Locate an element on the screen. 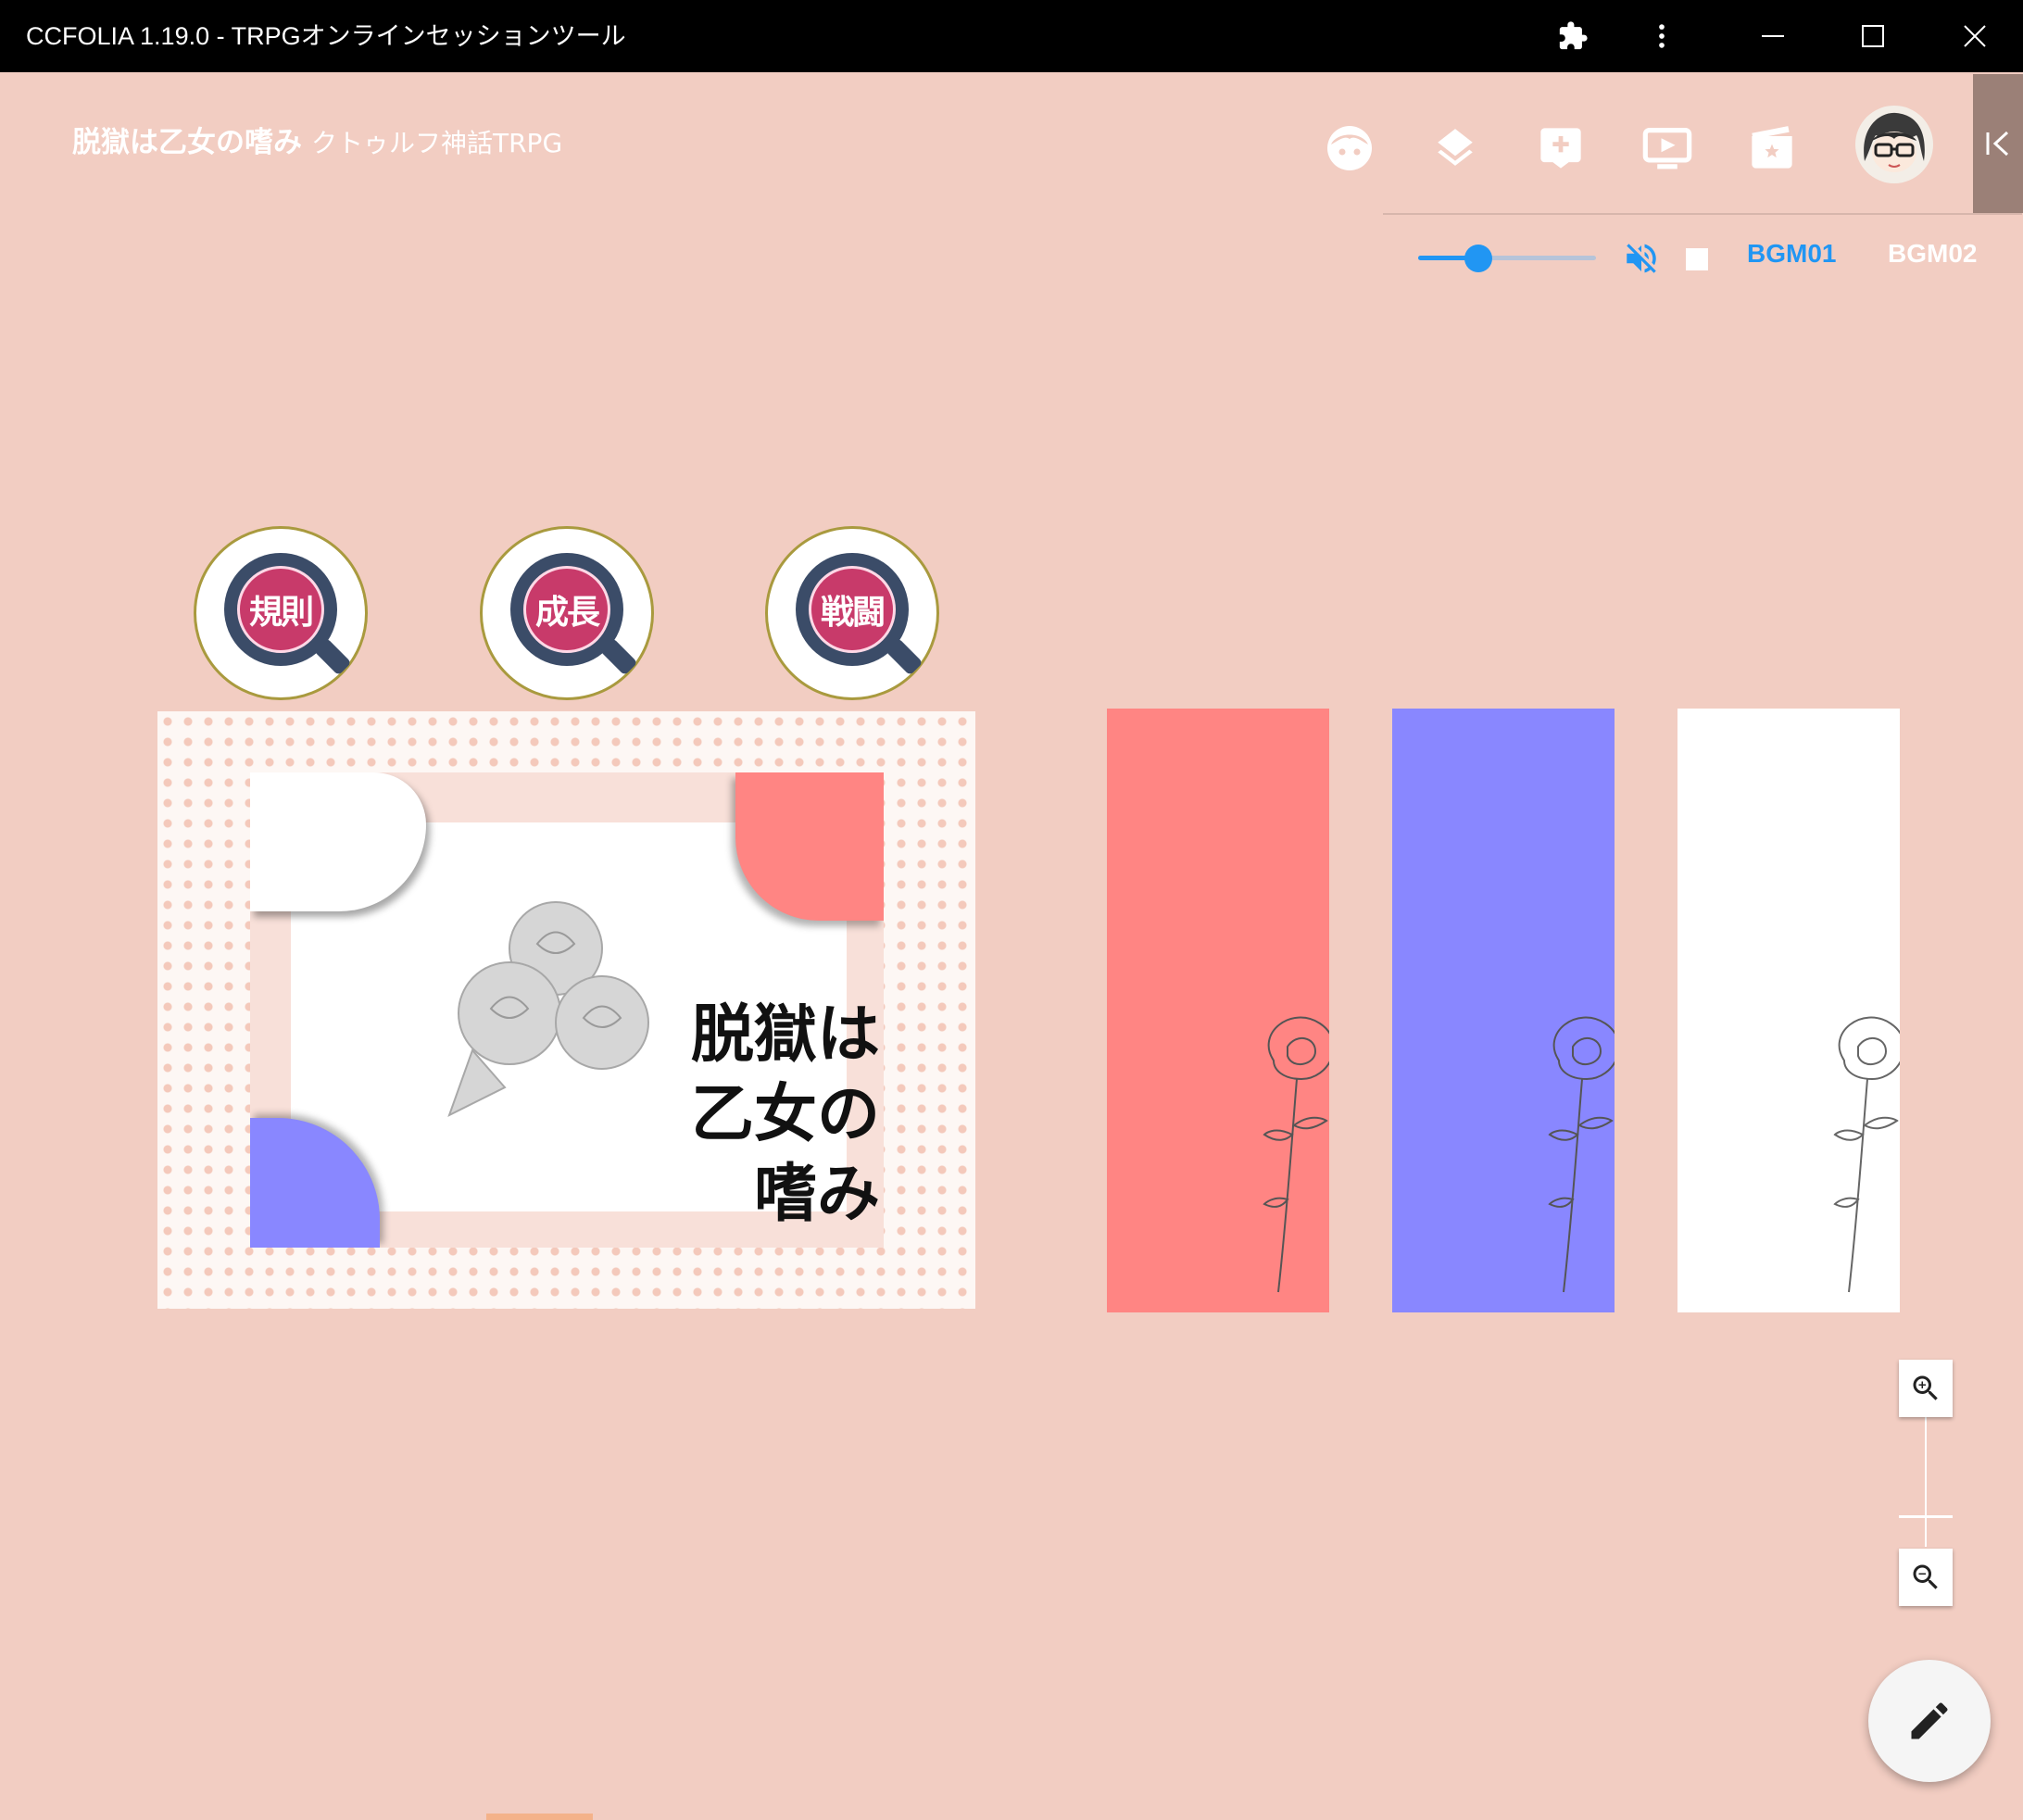 Image resolution: width=2023 pixels, height=1820 pixels. title-art-line1: 脱獄は is located at coordinates (785, 1035).